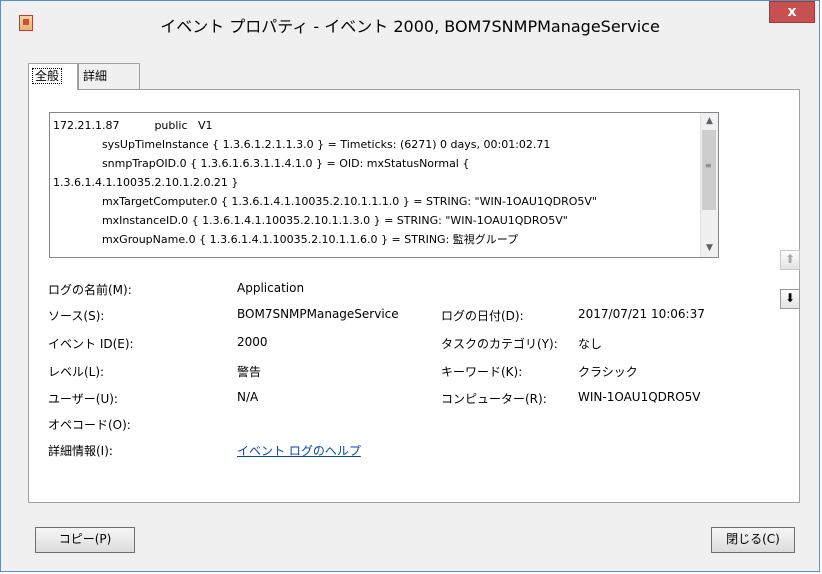  Describe the element at coordinates (299, 450) in the screenshot. I see `event-log-help-link: イベント ログのヘルプ` at that location.